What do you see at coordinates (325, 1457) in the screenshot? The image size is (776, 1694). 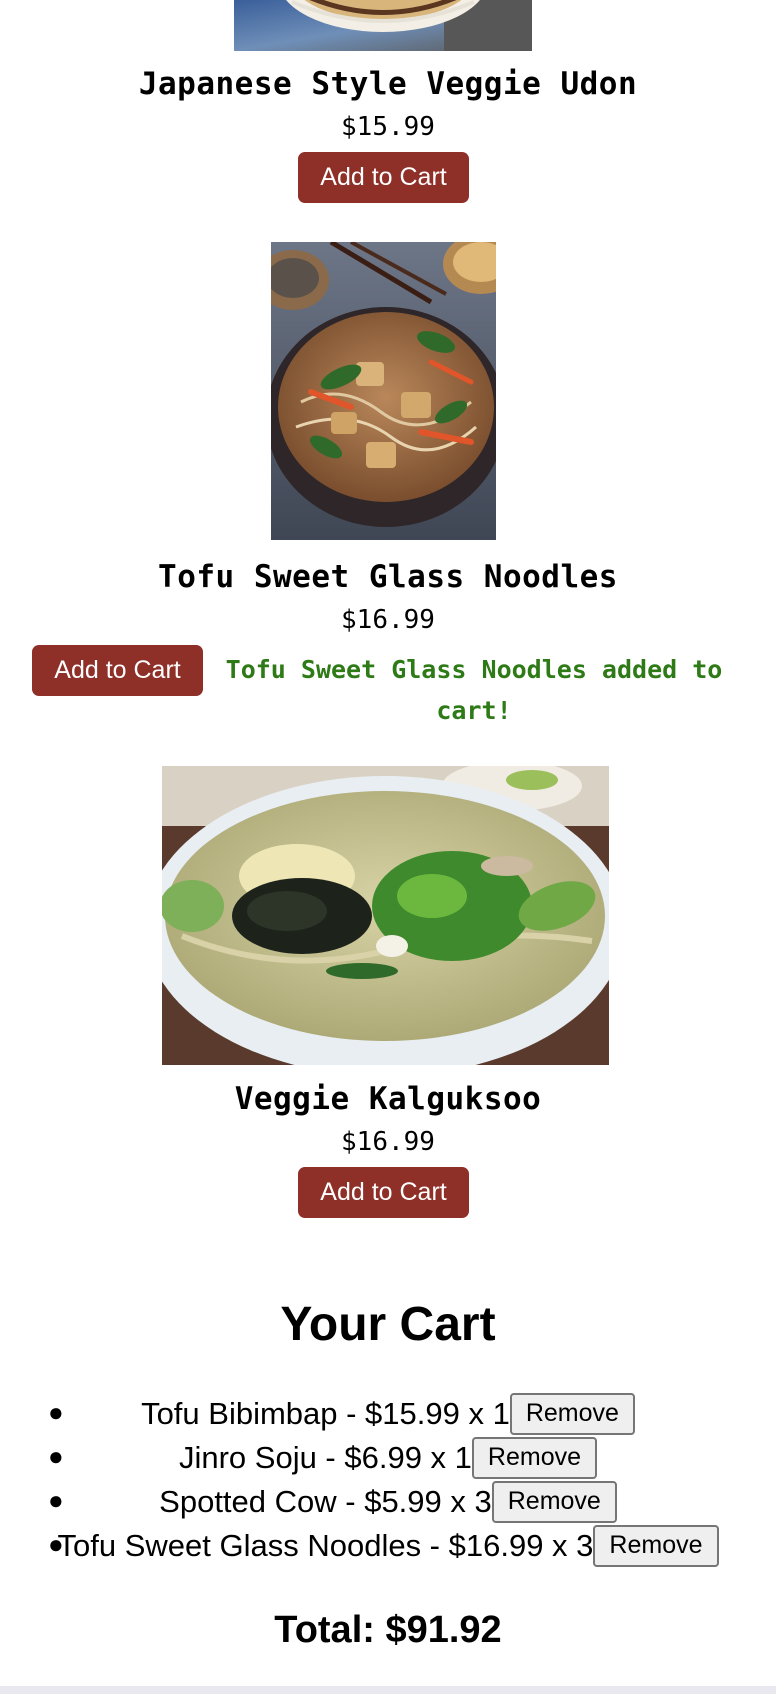 I see `cart-item-text: Jinro Soju - $6.99 x 1` at bounding box center [325, 1457].